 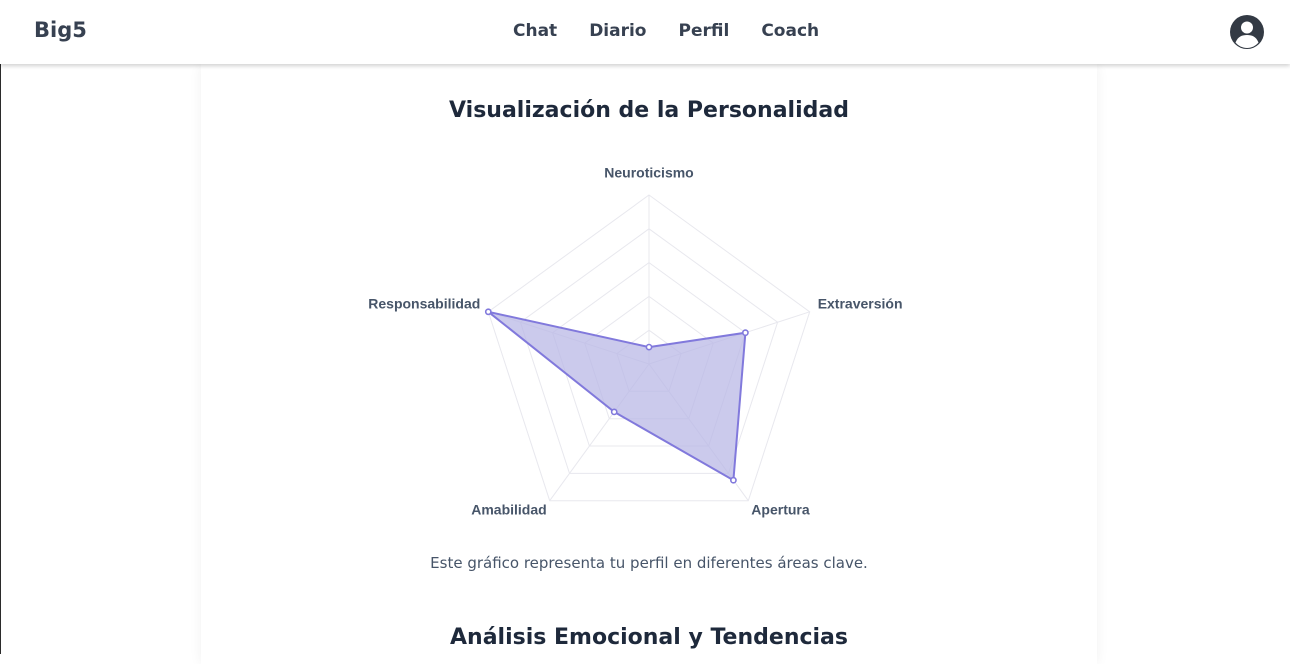 I want to click on radar-data-area, so click(x=617, y=396).